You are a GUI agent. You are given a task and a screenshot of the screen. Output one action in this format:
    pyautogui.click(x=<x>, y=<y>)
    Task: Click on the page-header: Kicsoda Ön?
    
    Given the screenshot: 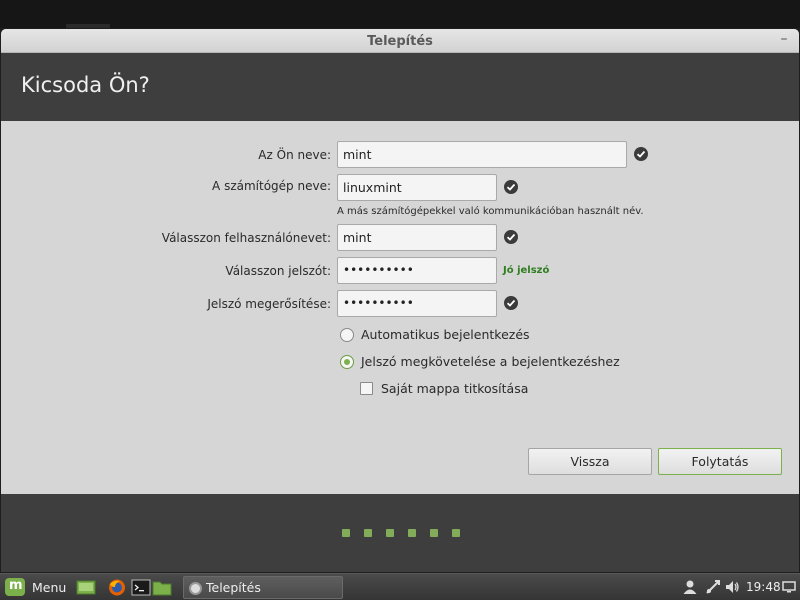 What is the action you would take?
    pyautogui.click(x=400, y=87)
    